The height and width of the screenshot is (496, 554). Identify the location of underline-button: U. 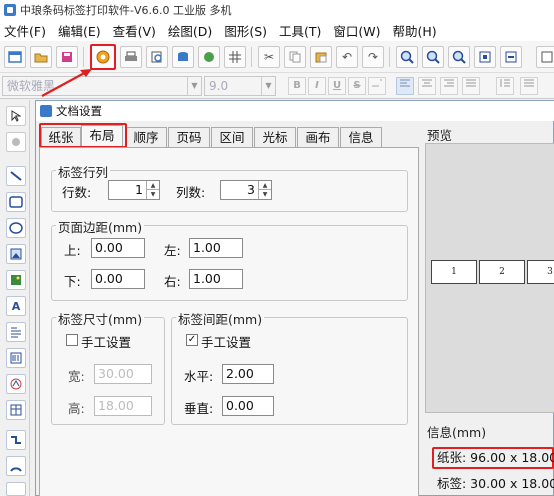
(337, 86).